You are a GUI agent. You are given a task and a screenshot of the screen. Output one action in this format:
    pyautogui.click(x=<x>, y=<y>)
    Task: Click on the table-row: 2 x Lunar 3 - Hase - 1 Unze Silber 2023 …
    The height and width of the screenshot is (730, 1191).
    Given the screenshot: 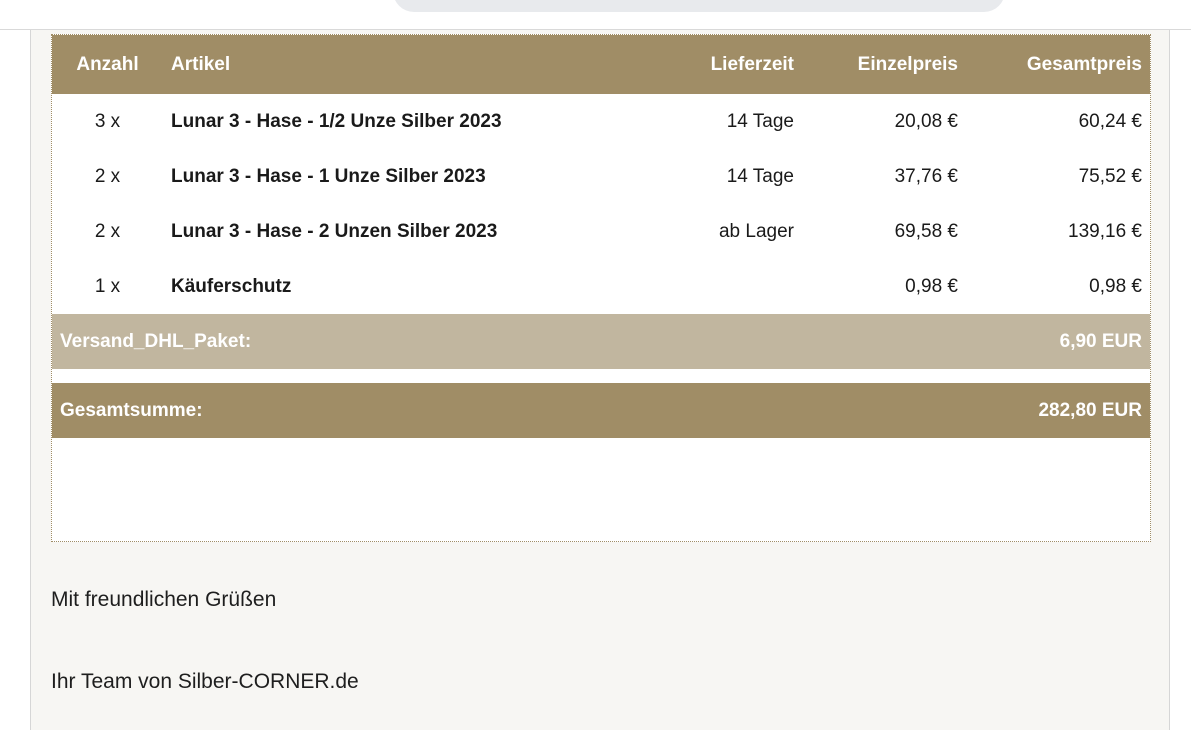 What is the action you would take?
    pyautogui.click(x=601, y=176)
    